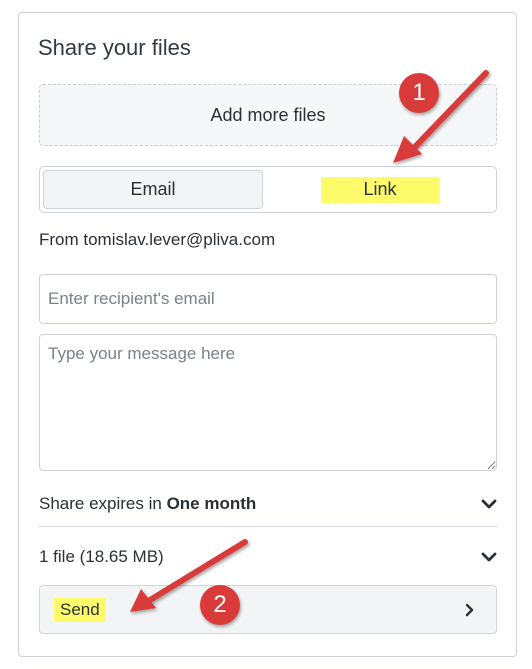  What do you see at coordinates (469, 610) in the screenshot?
I see `chevron-right-icon` at bounding box center [469, 610].